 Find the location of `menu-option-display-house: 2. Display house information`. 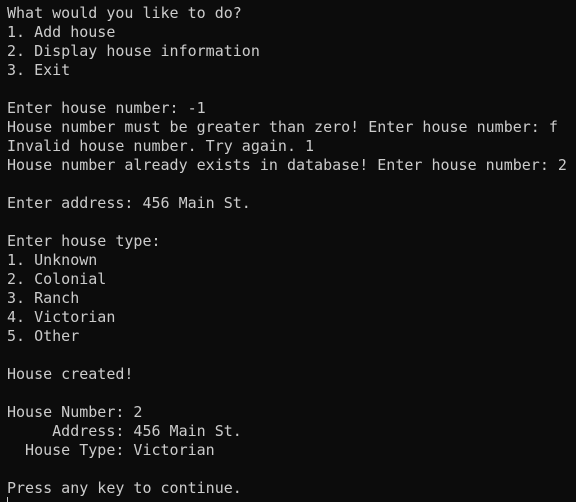

menu-option-display-house: 2. Display house information is located at coordinates (133, 51).